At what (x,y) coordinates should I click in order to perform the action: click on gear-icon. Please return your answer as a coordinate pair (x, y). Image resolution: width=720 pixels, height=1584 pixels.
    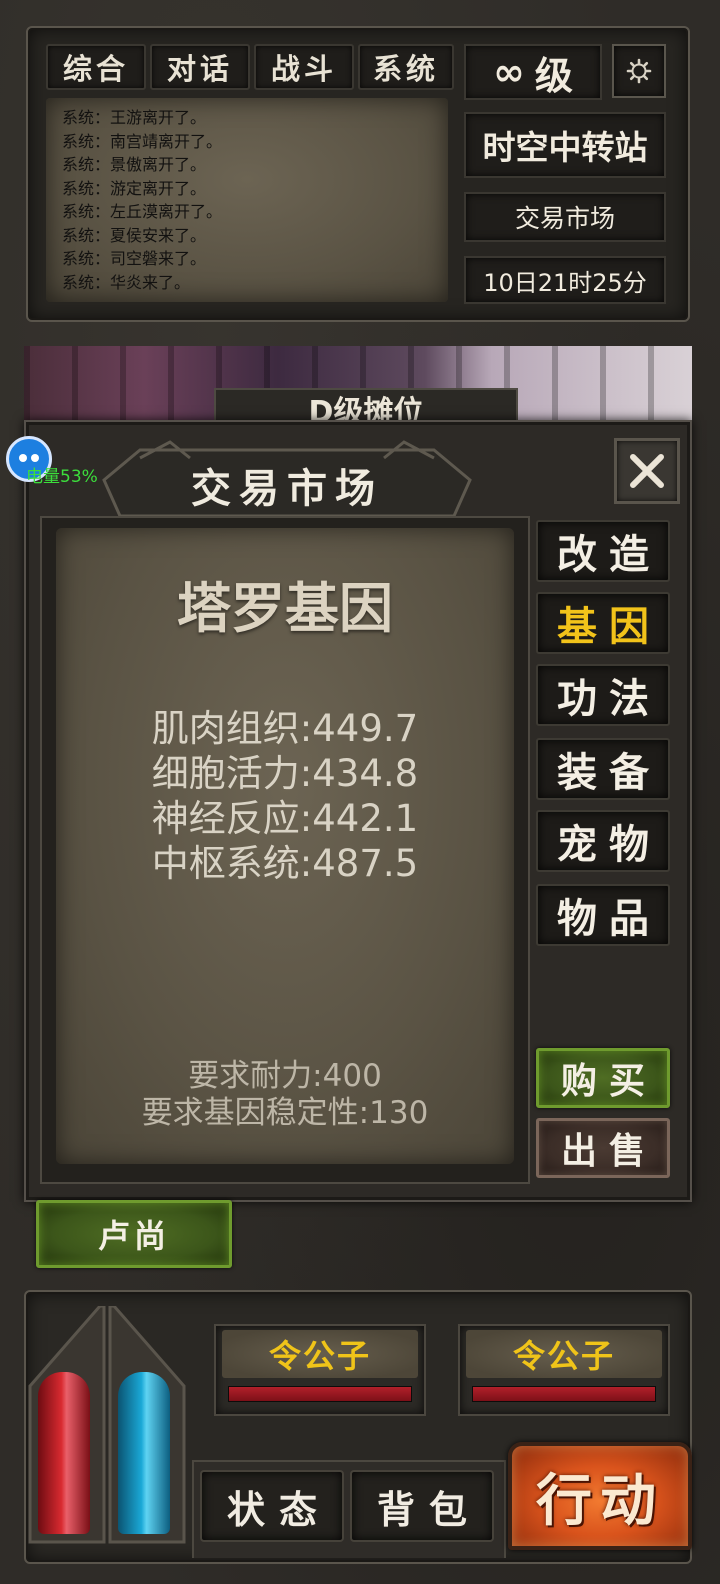
    Looking at the image, I should click on (639, 71).